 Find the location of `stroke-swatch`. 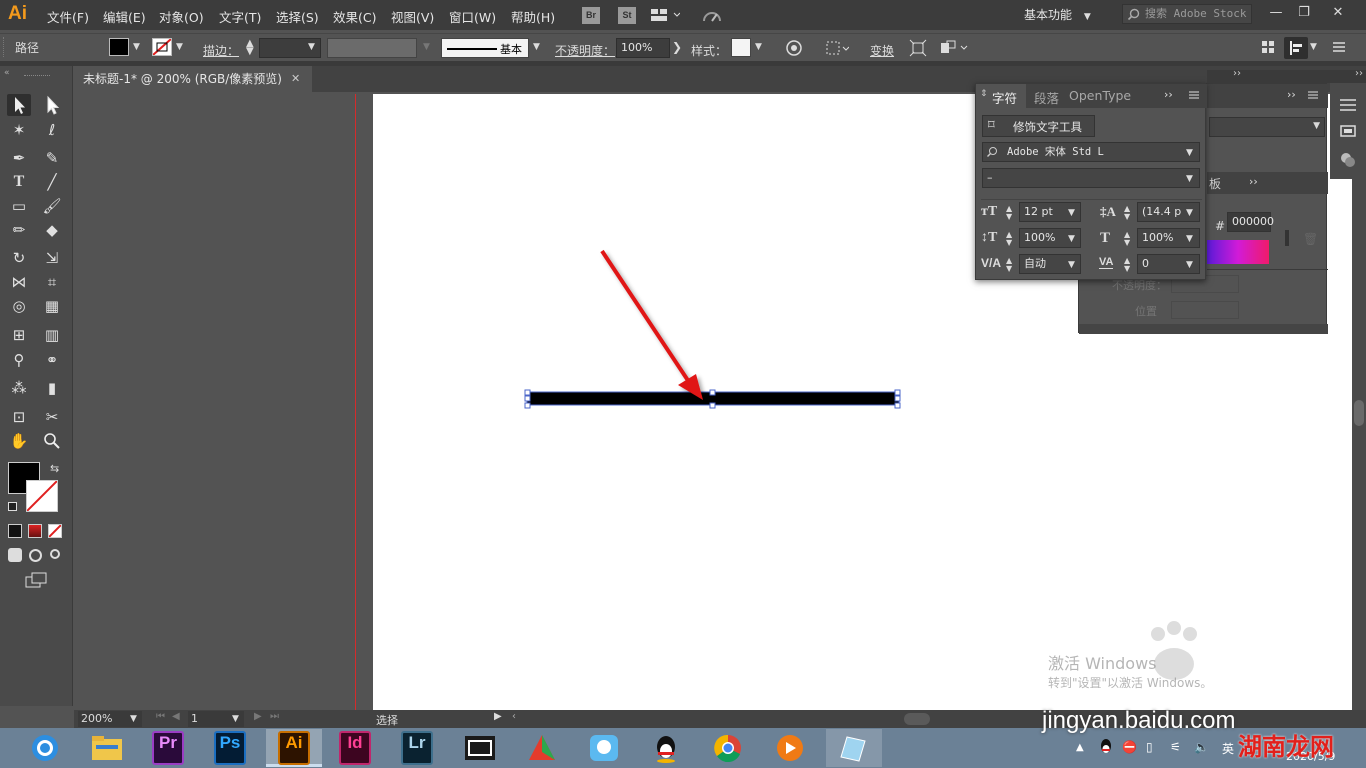

stroke-swatch is located at coordinates (162, 47).